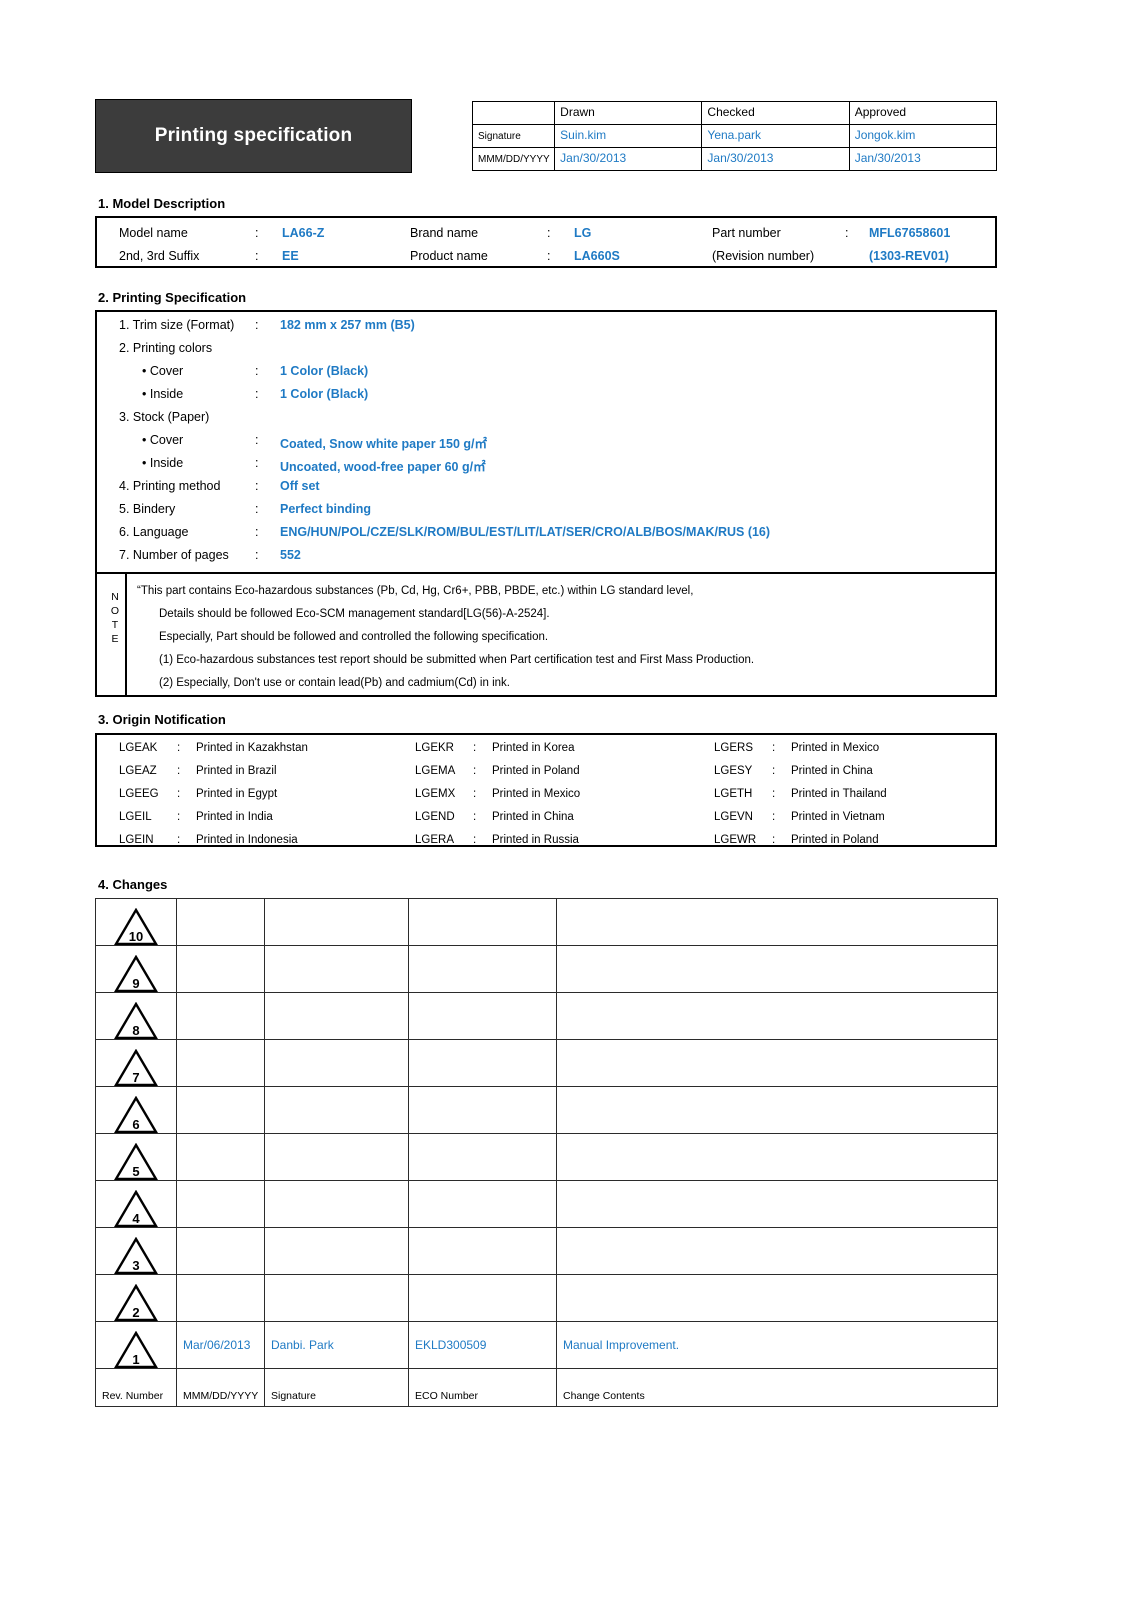 This screenshot has height=1600, width=1132. What do you see at coordinates (115, 639) in the screenshot?
I see `note-label-char-e: E` at bounding box center [115, 639].